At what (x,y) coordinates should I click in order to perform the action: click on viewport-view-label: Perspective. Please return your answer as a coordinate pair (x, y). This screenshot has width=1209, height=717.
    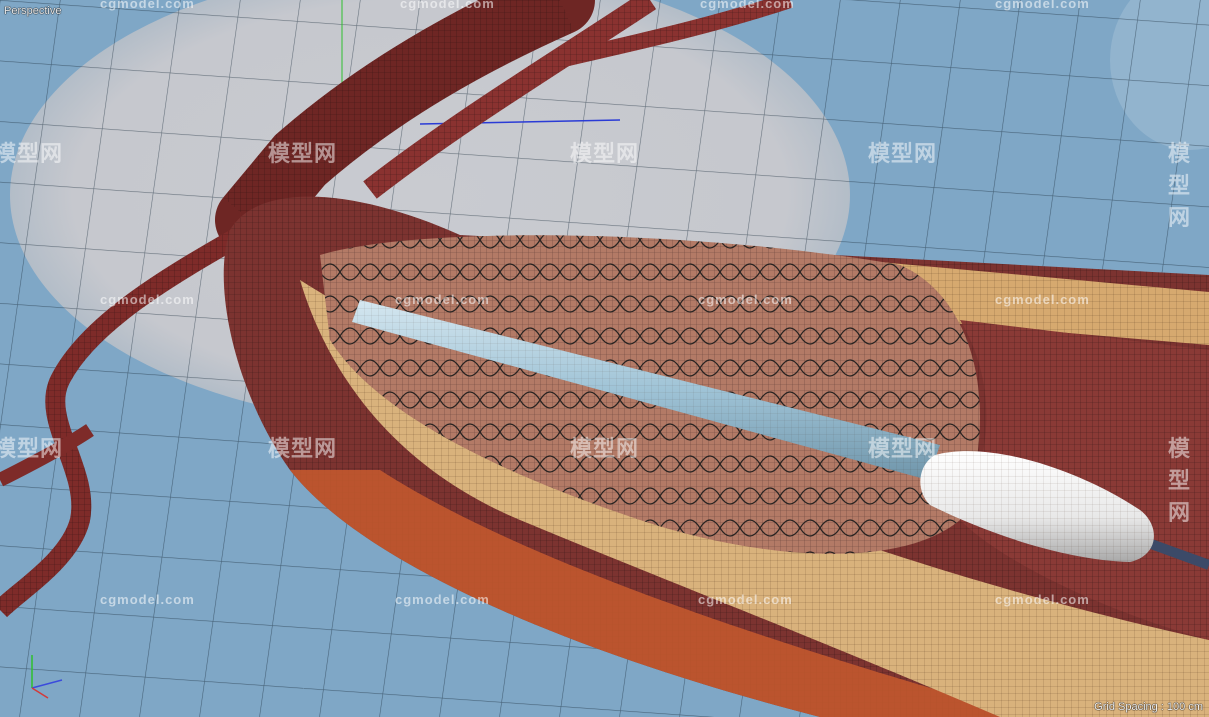
    Looking at the image, I should click on (32, 11).